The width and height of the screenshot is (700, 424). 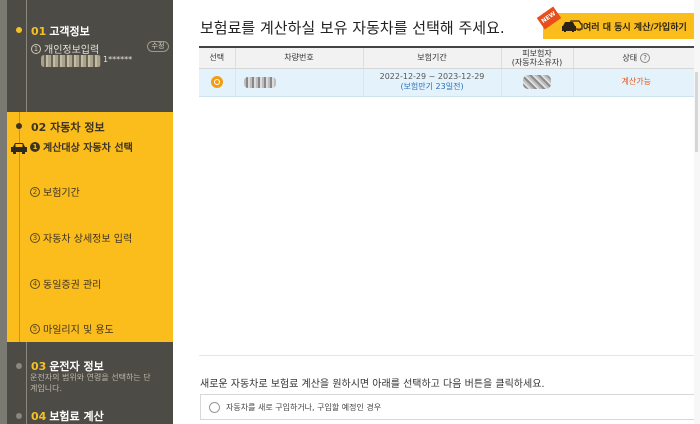 I want to click on table-row: 2022-12-29 ~ 2023-12-29 (보험만기 23일전) 계산가능, so click(x=449, y=82).